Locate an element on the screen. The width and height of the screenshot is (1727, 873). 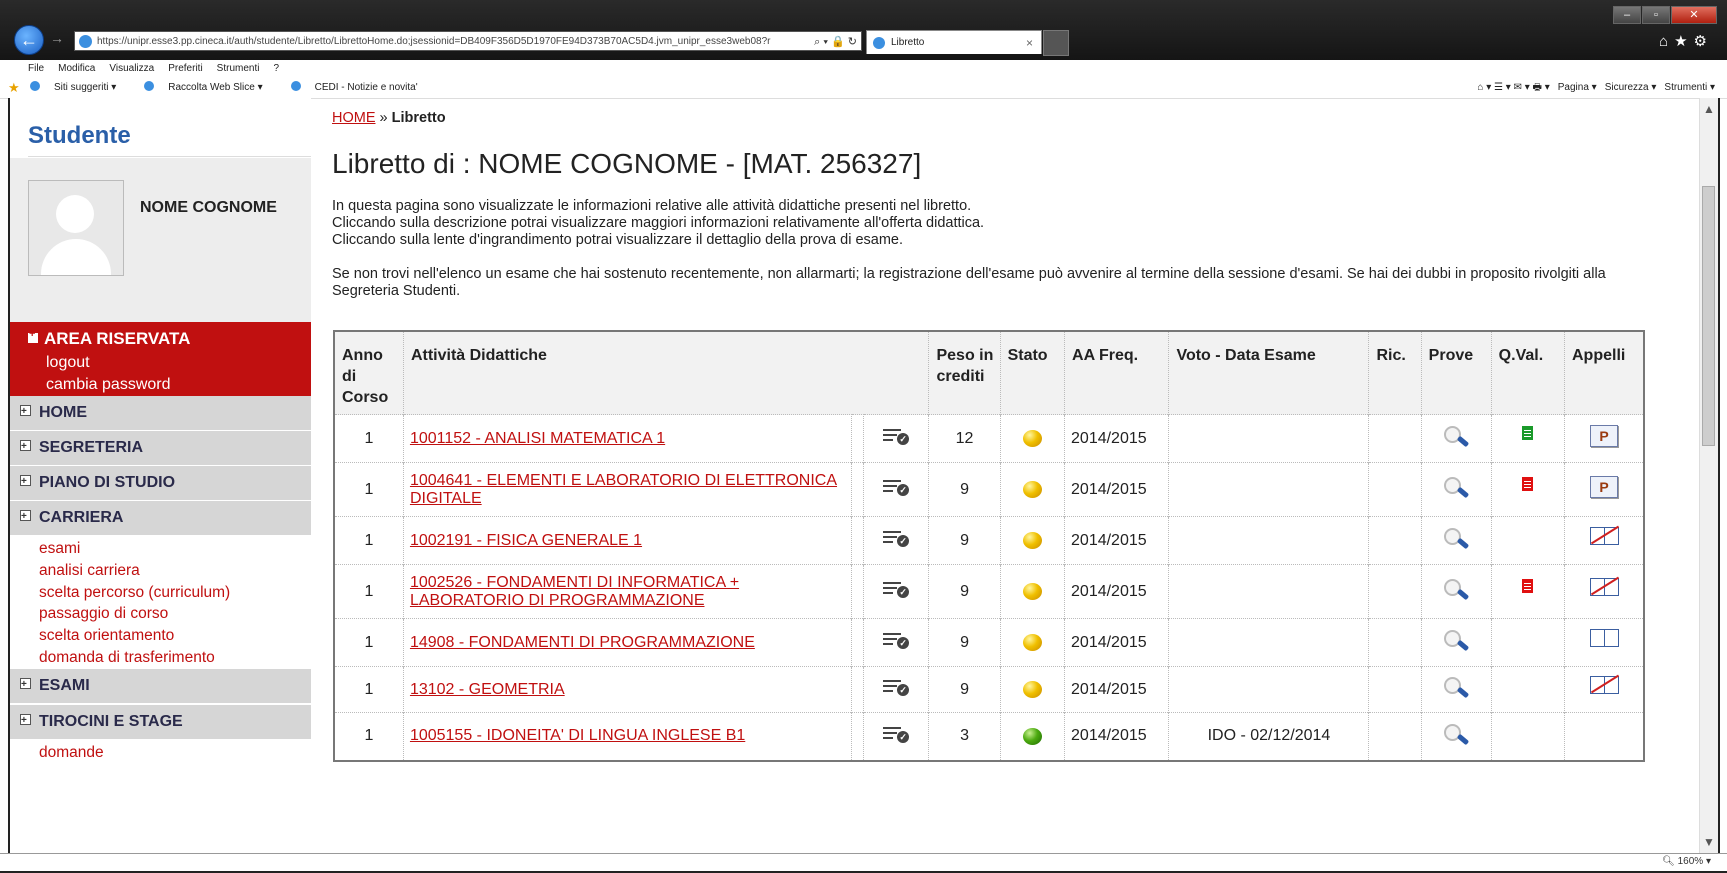
favorite-link: CEDI - Notizie e novita' is located at coordinates (361, 87).